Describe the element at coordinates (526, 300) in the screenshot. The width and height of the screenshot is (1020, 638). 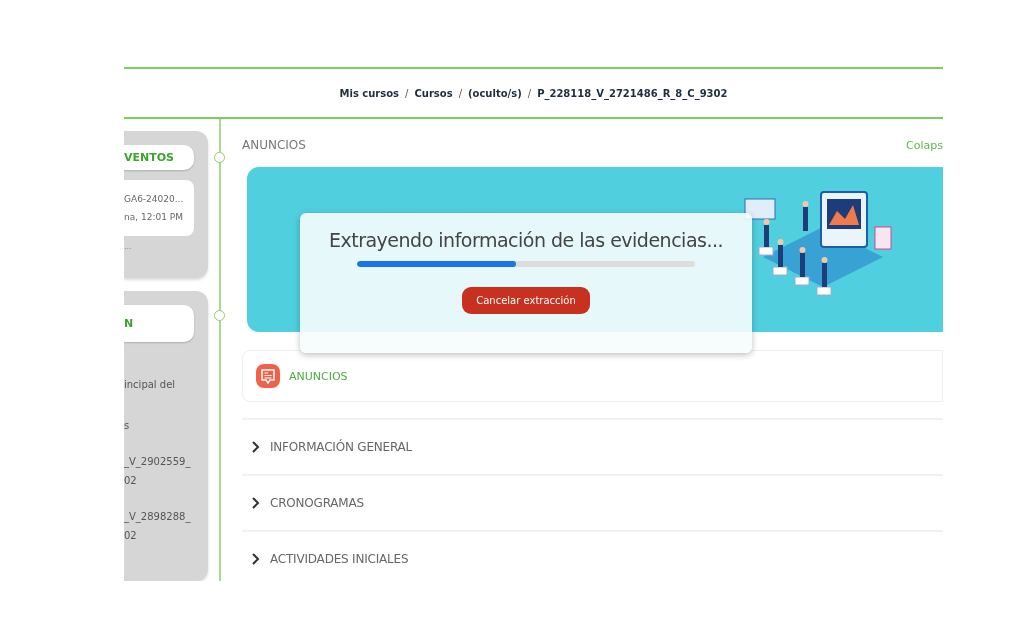
I see `cancel-button: Cancelar extracción` at that location.